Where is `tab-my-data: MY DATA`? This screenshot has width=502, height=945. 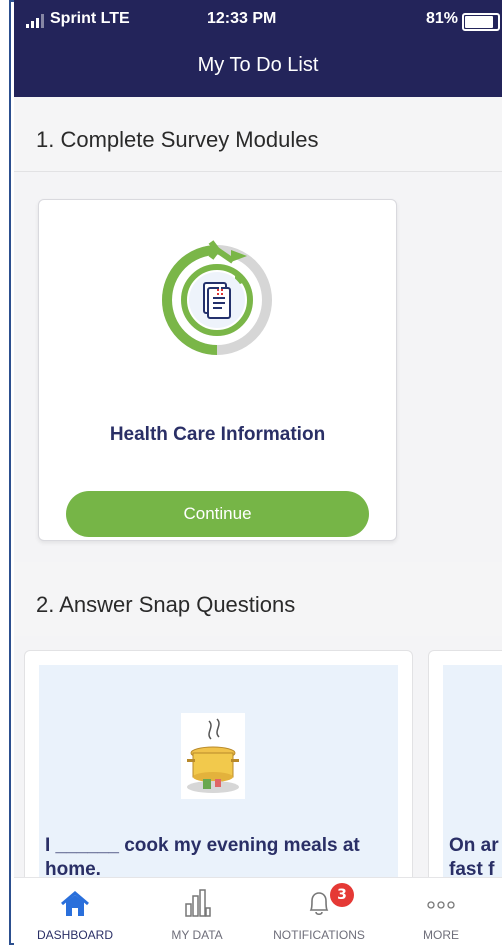
tab-my-data: MY DATA is located at coordinates (197, 911).